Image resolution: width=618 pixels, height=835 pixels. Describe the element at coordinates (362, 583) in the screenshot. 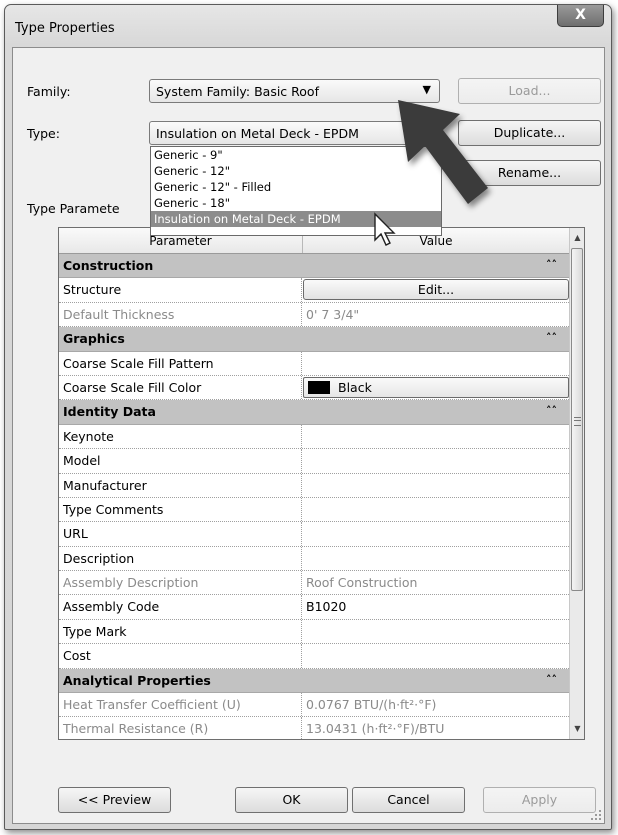

I see `param-value: Roof Construction` at that location.